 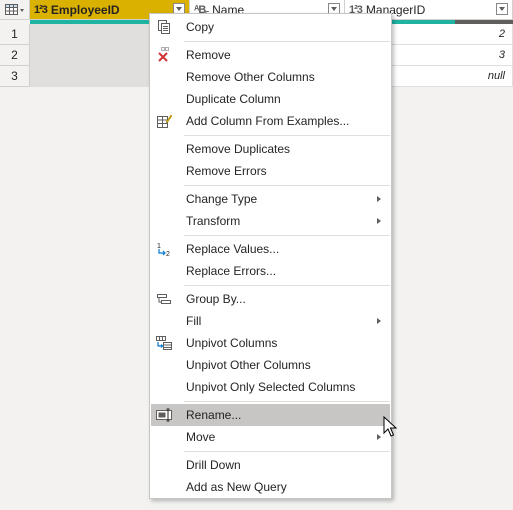 I want to click on menu-item-label: Remove, so click(x=208, y=55).